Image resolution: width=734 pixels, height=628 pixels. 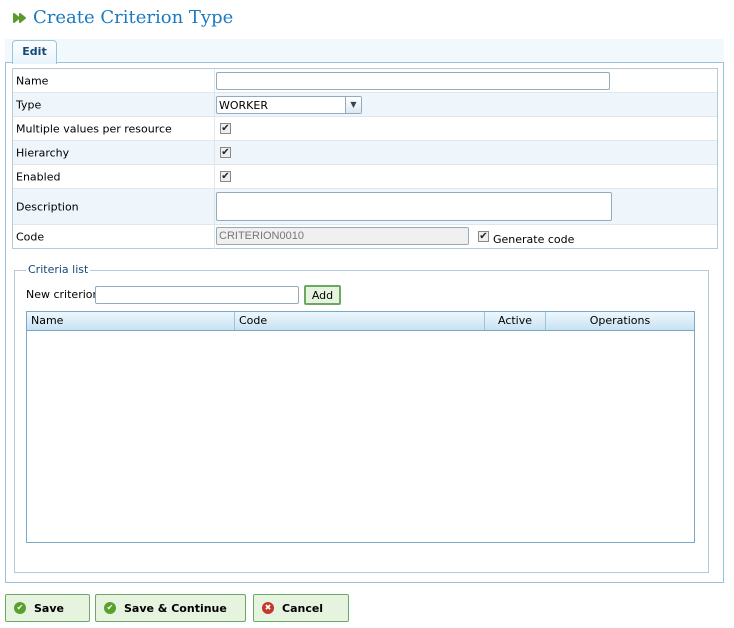 I want to click on save-button: ✔ Save, so click(x=47, y=608).